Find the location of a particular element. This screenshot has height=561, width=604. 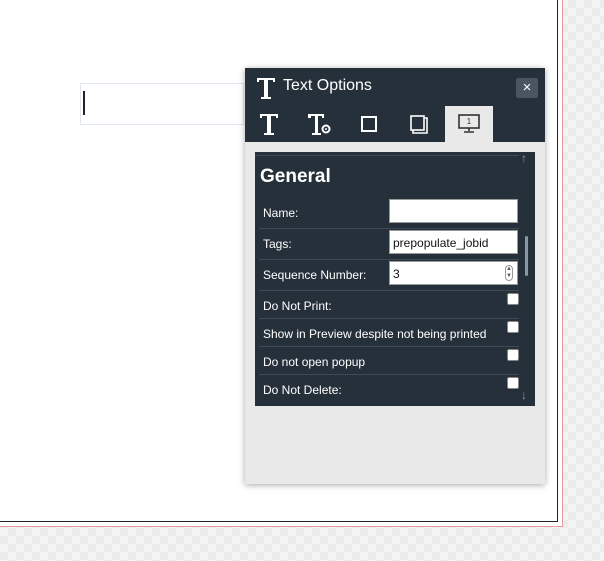

show-in-preview-checkbox is located at coordinates (513, 327).